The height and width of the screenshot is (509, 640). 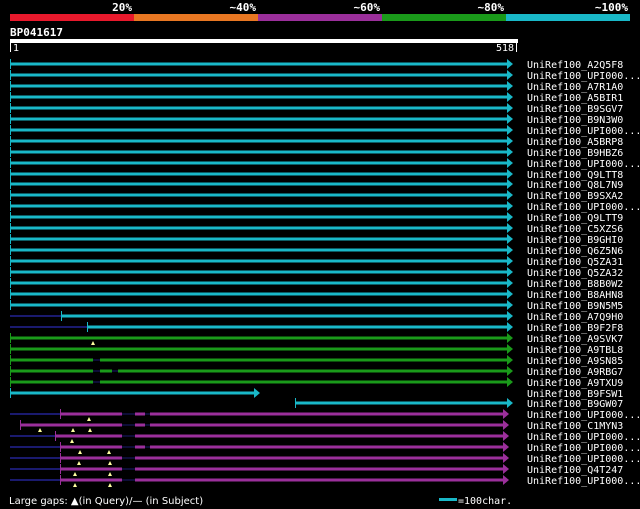 I want to click on hit-row: UniRef100_B8B0W2, so click(x=316, y=284).